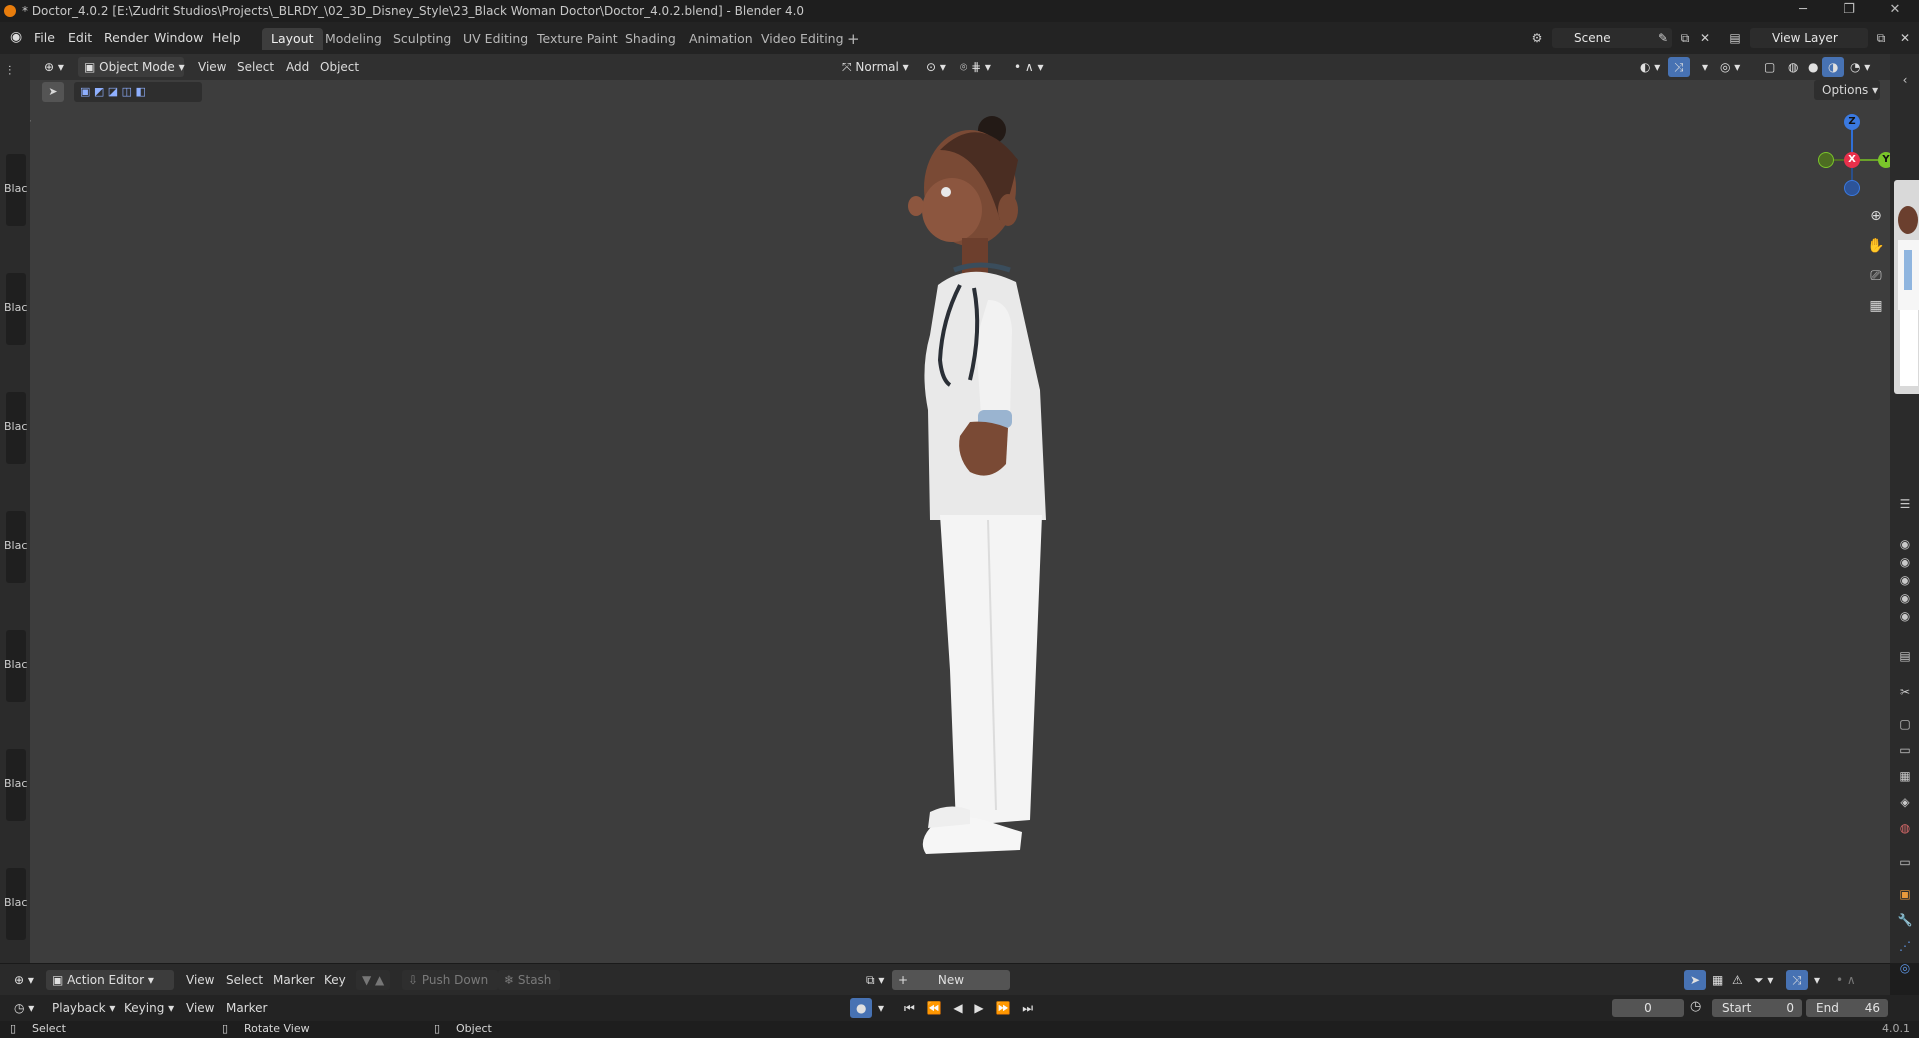 The width and height of the screenshot is (1919, 1038). What do you see at coordinates (255, 67) in the screenshot?
I see `viewport-menu-select: Select` at bounding box center [255, 67].